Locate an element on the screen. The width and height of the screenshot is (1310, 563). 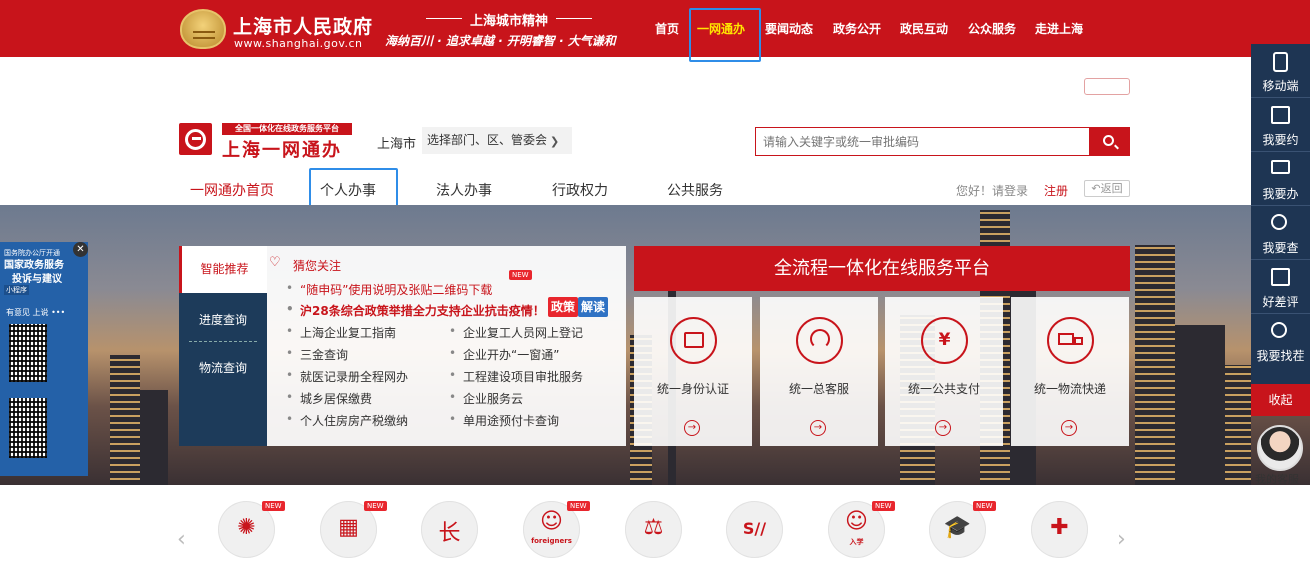
list-item: 企业服务云 is located at coordinates (486, 398).